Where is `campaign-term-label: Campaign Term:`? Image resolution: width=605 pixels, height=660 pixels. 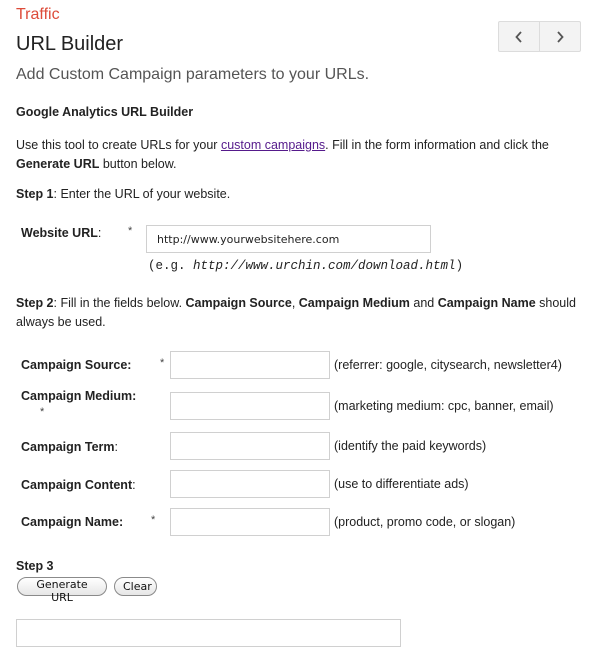 campaign-term-label: Campaign Term: is located at coordinates (69, 447).